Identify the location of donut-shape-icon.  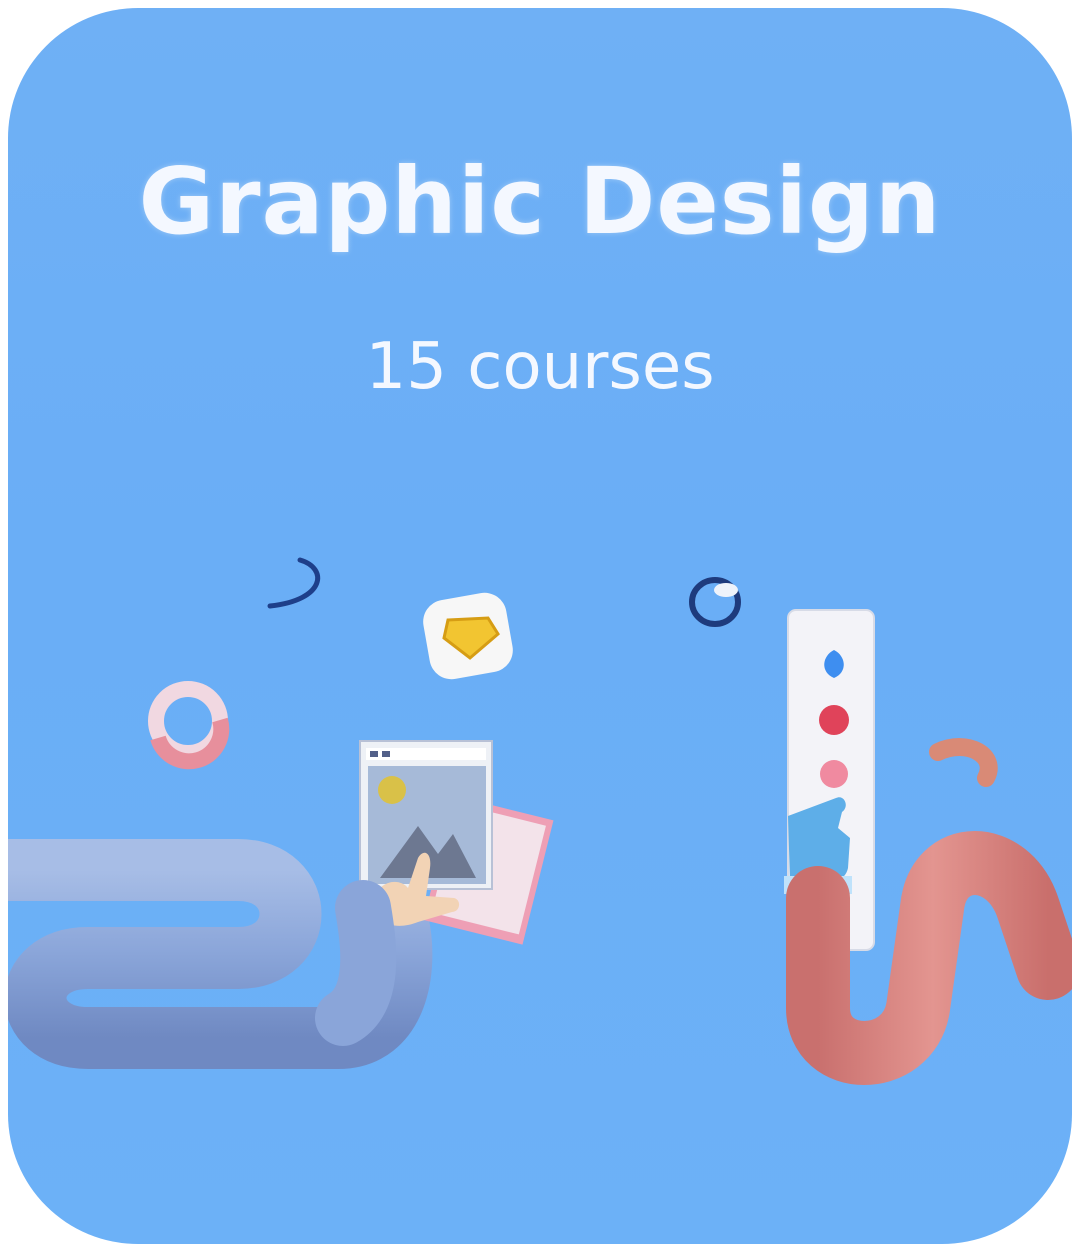
(189, 725).